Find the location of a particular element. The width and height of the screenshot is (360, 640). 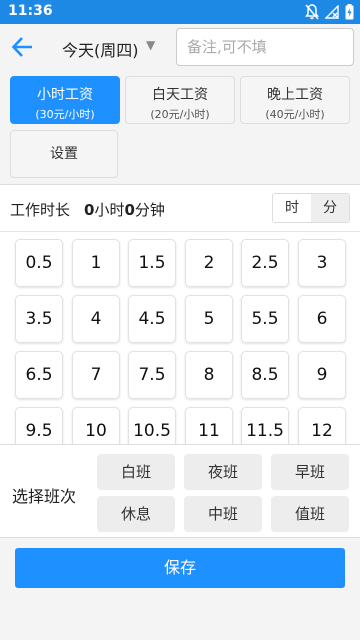

hour-option-button: 4.5 is located at coordinates (152, 319).